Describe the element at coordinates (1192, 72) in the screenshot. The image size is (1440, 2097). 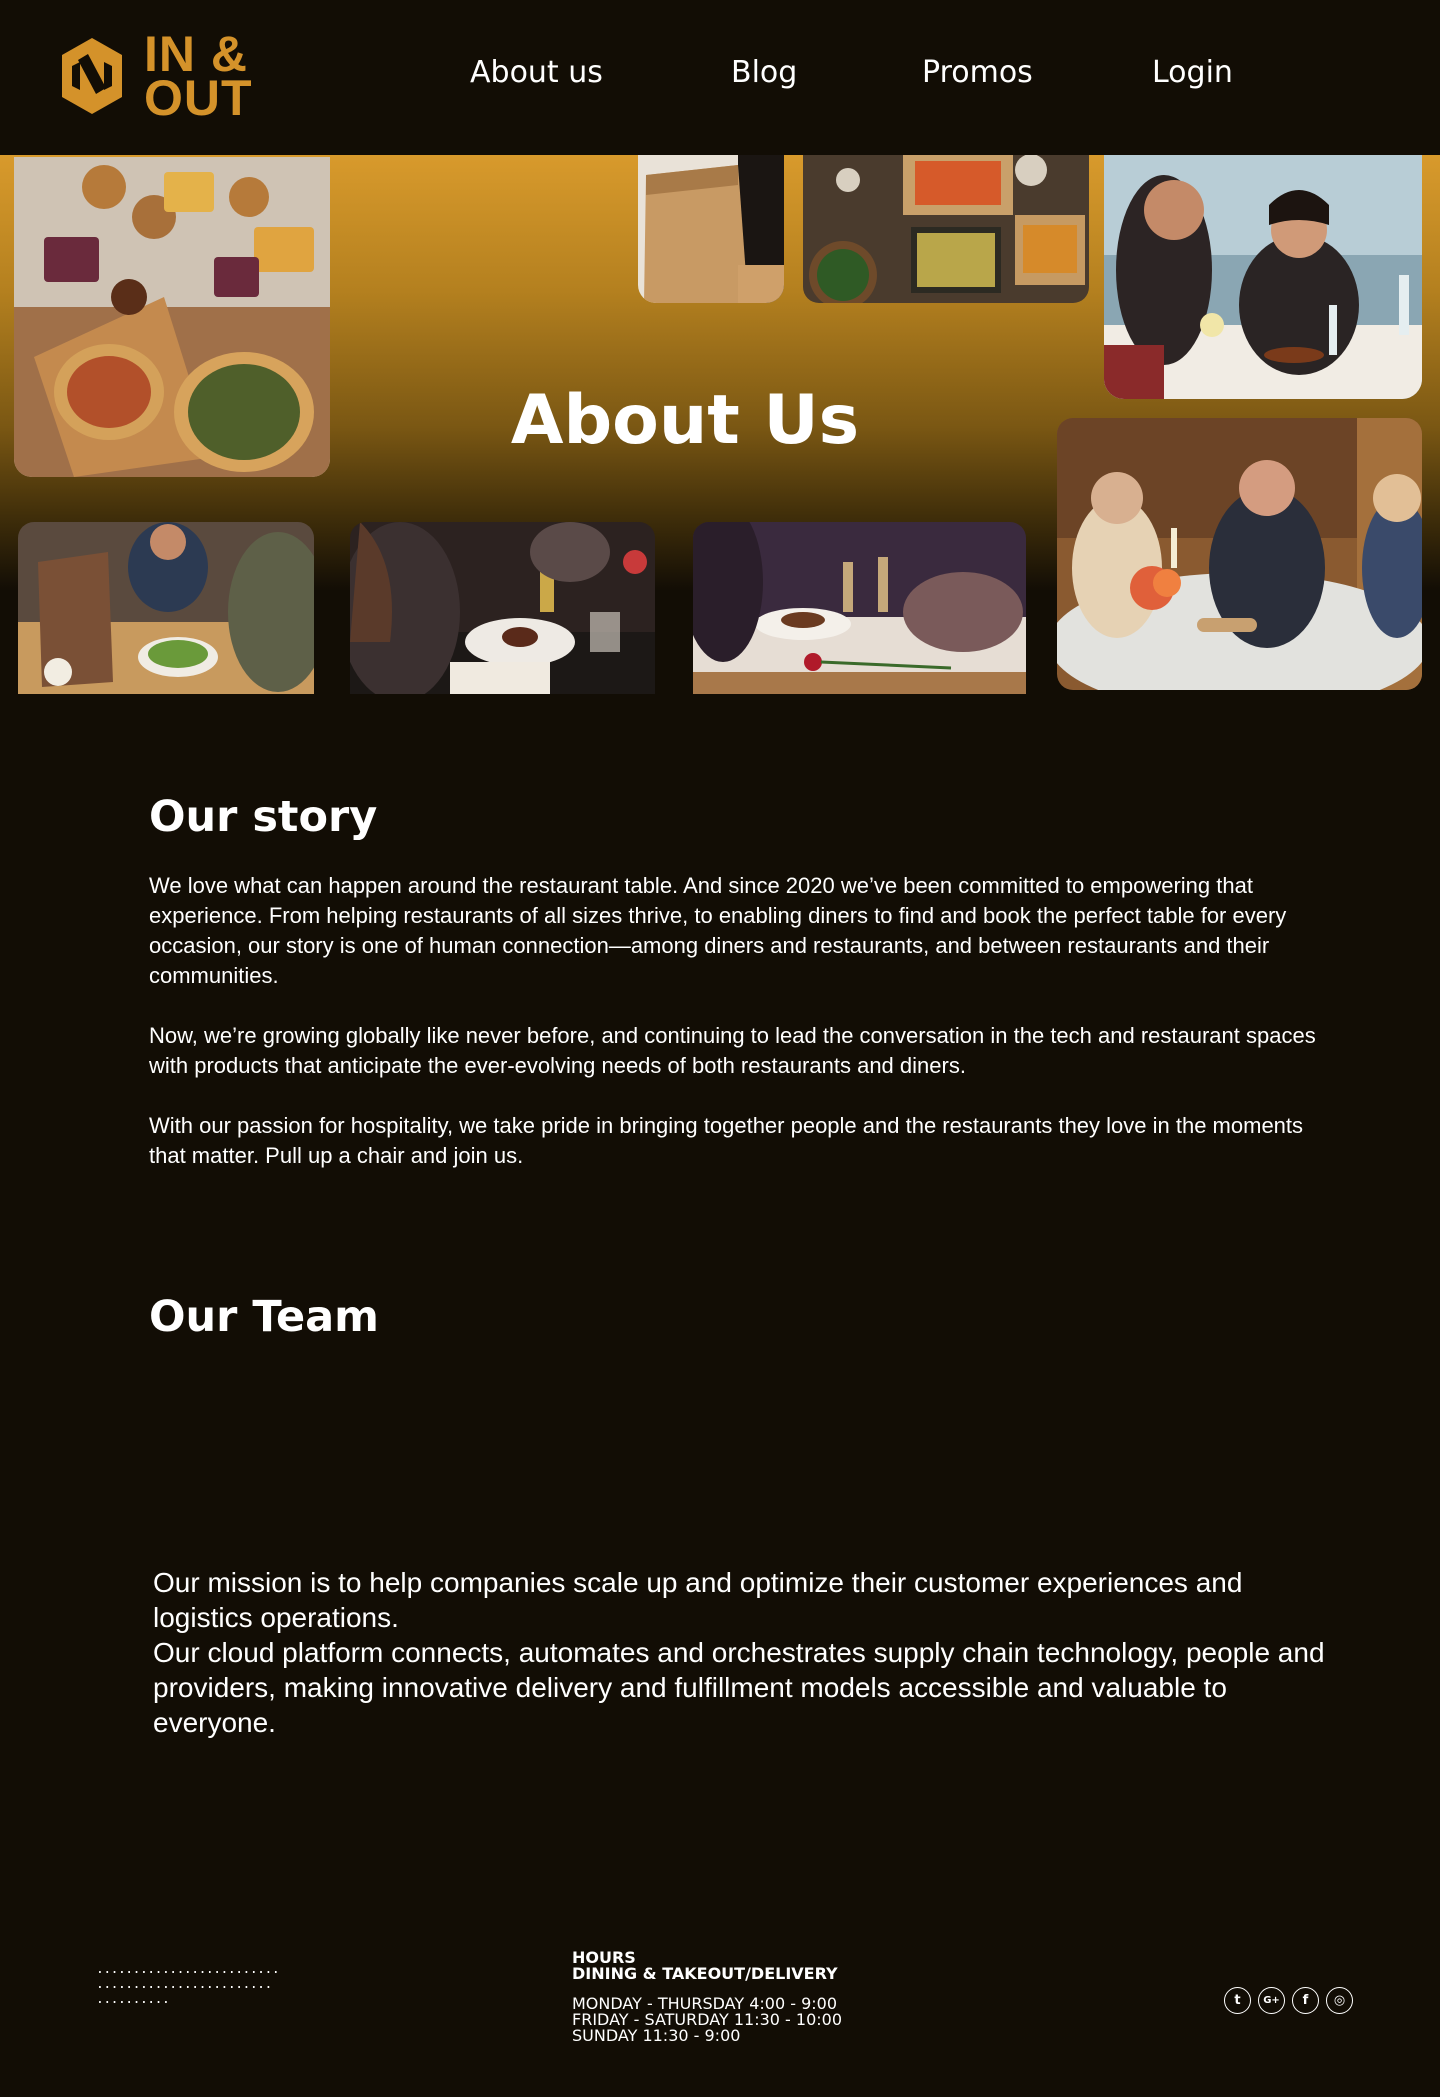
I see `nav-login-link: Login` at that location.